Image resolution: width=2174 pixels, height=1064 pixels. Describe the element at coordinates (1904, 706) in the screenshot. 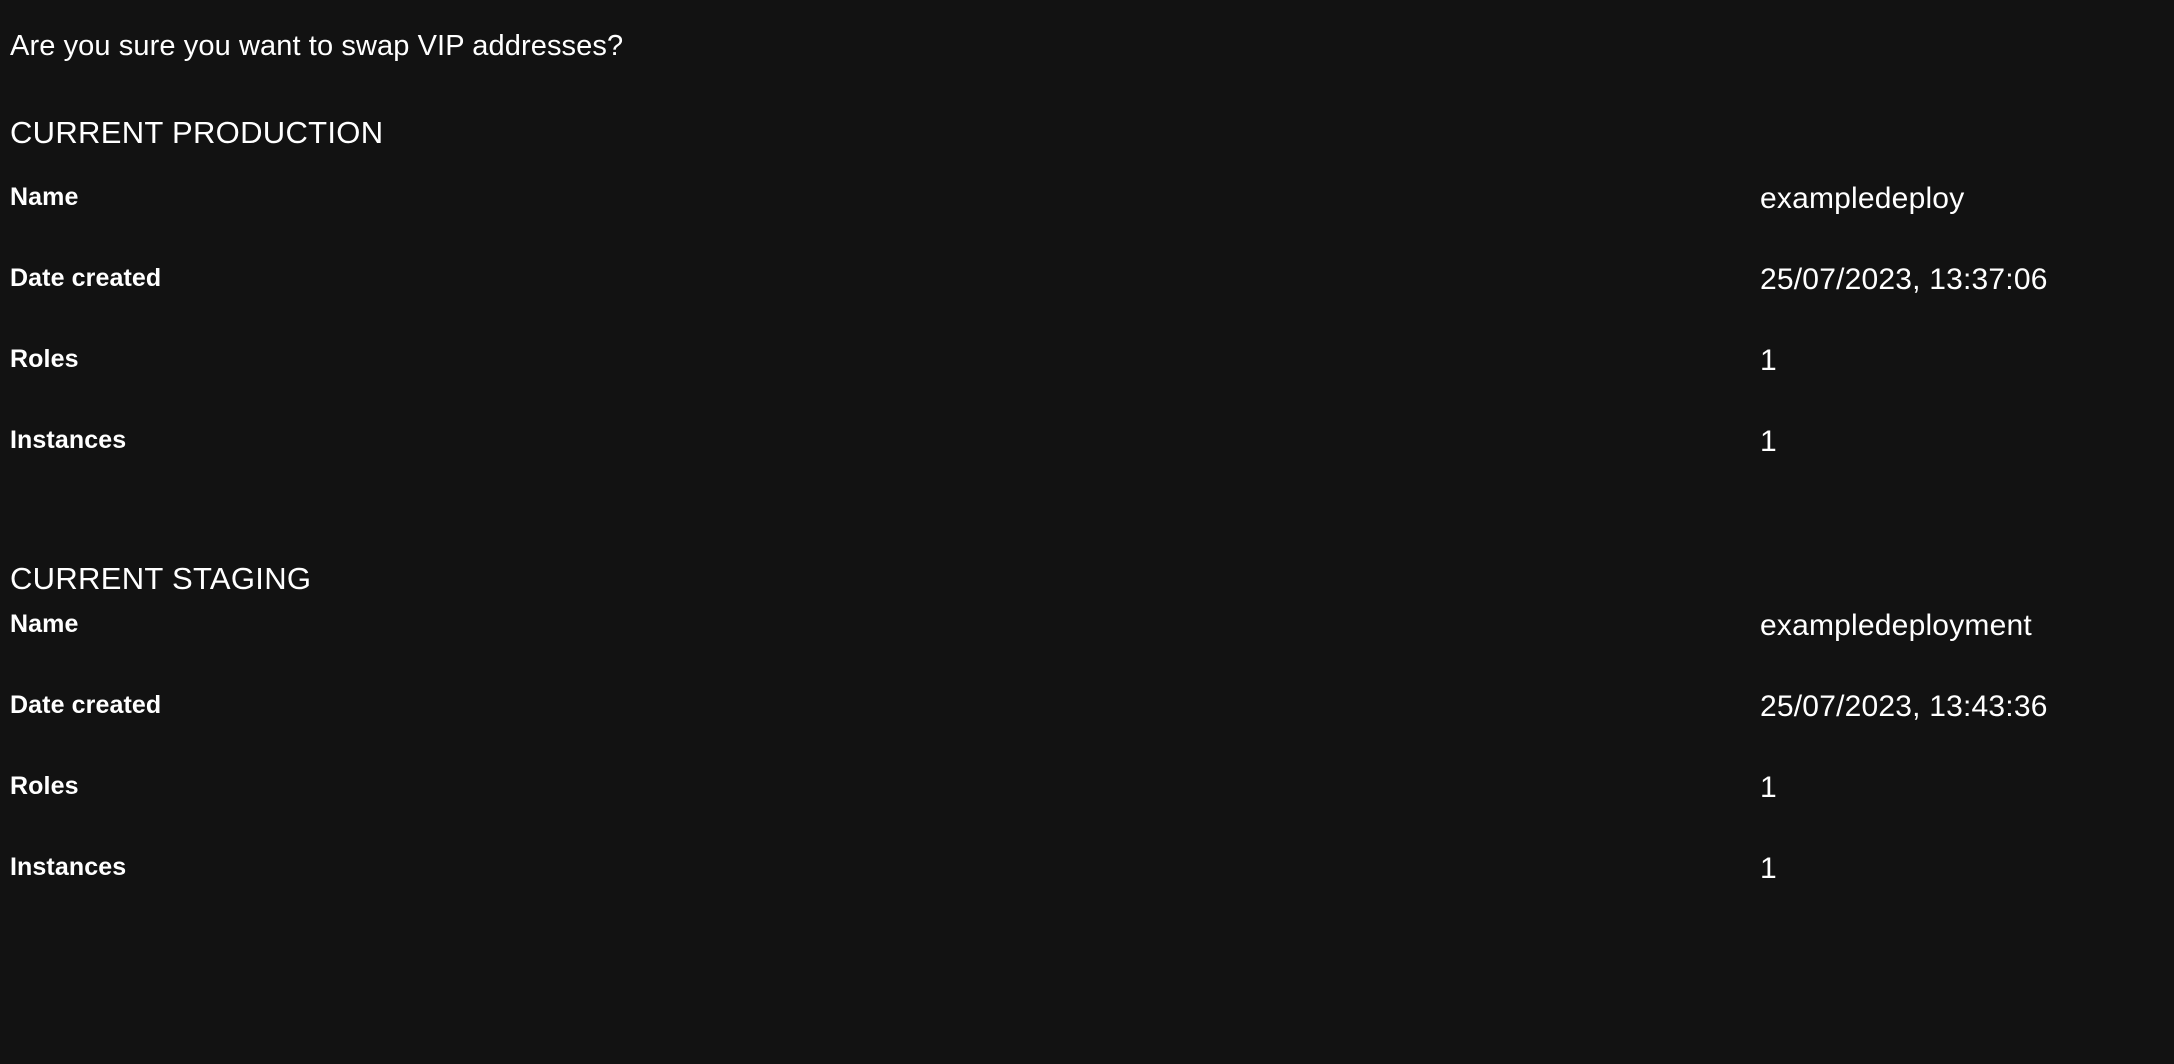

I see `row-value-date-created: 25/07/2023, 13:43:36` at that location.